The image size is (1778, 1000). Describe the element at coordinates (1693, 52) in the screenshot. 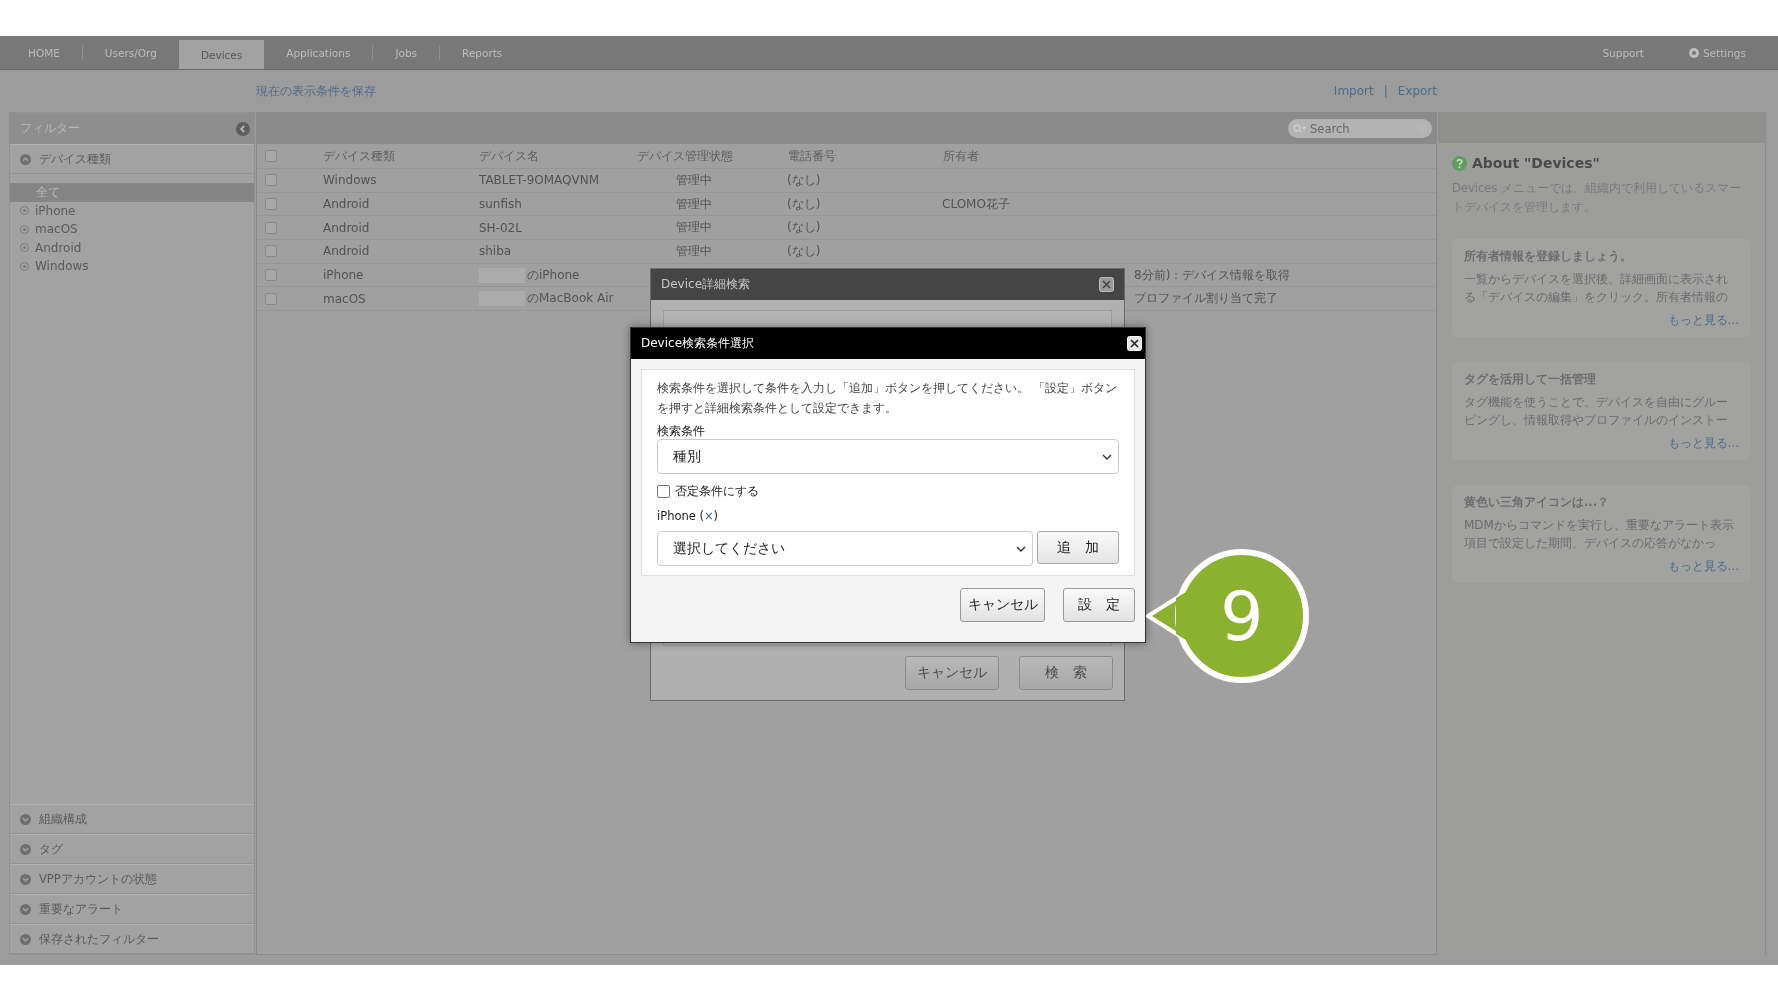

I see `settings-icon` at that location.